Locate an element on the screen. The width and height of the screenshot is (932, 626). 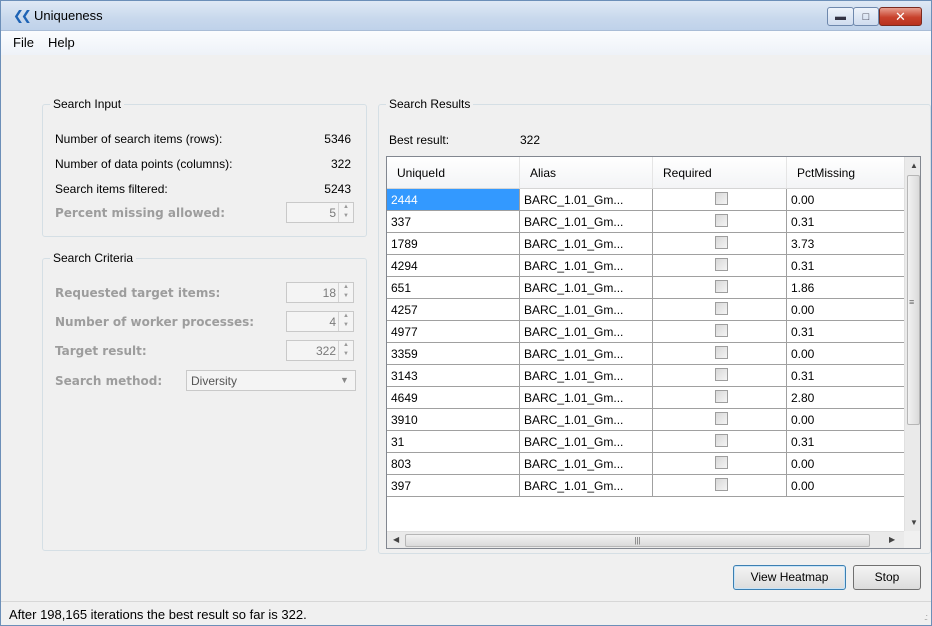
cell-uniqueid: 803 is located at coordinates (453, 464).